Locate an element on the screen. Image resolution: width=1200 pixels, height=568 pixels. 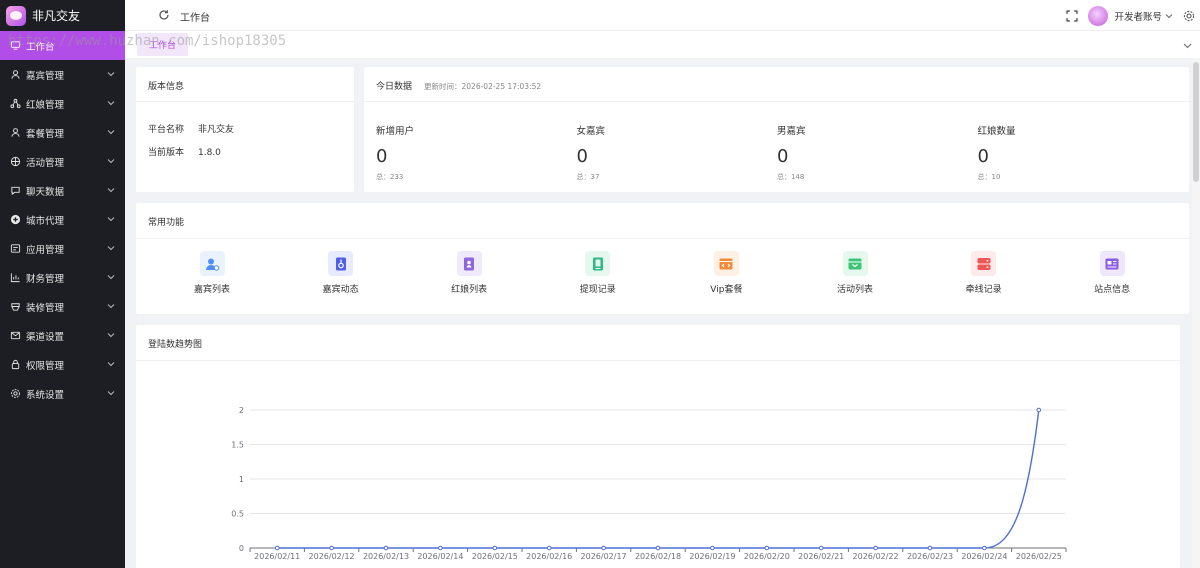
sidebar-item-label: 渠道设置 is located at coordinates (45, 337).